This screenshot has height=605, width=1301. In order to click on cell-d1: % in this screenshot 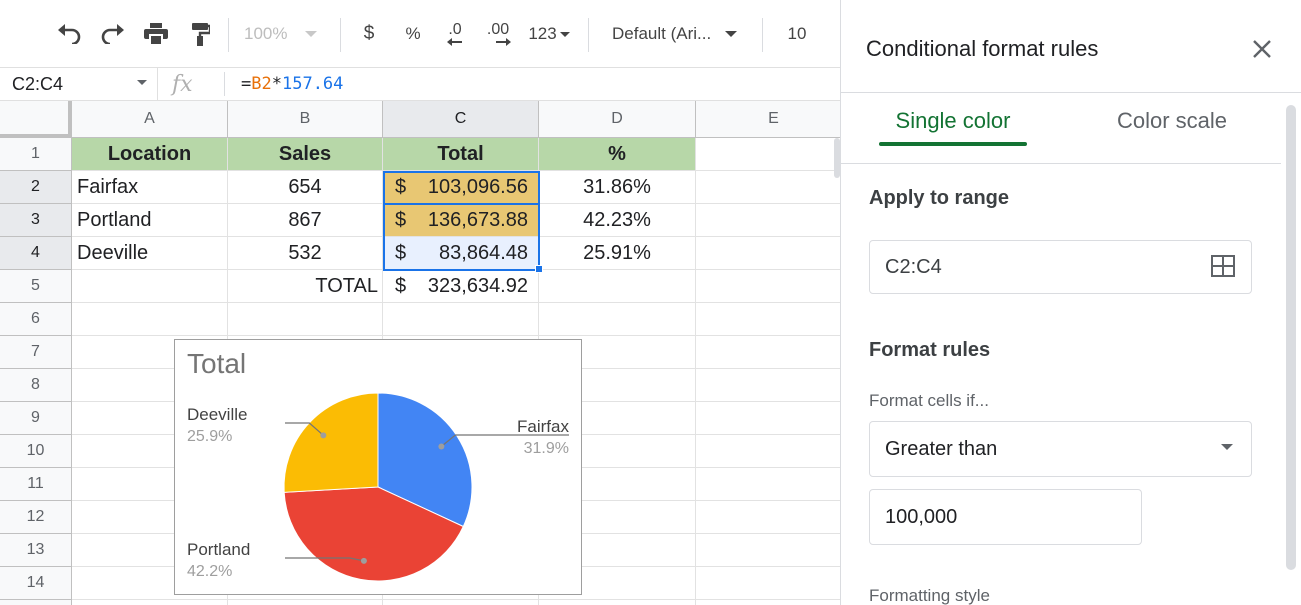, I will do `click(617, 154)`.